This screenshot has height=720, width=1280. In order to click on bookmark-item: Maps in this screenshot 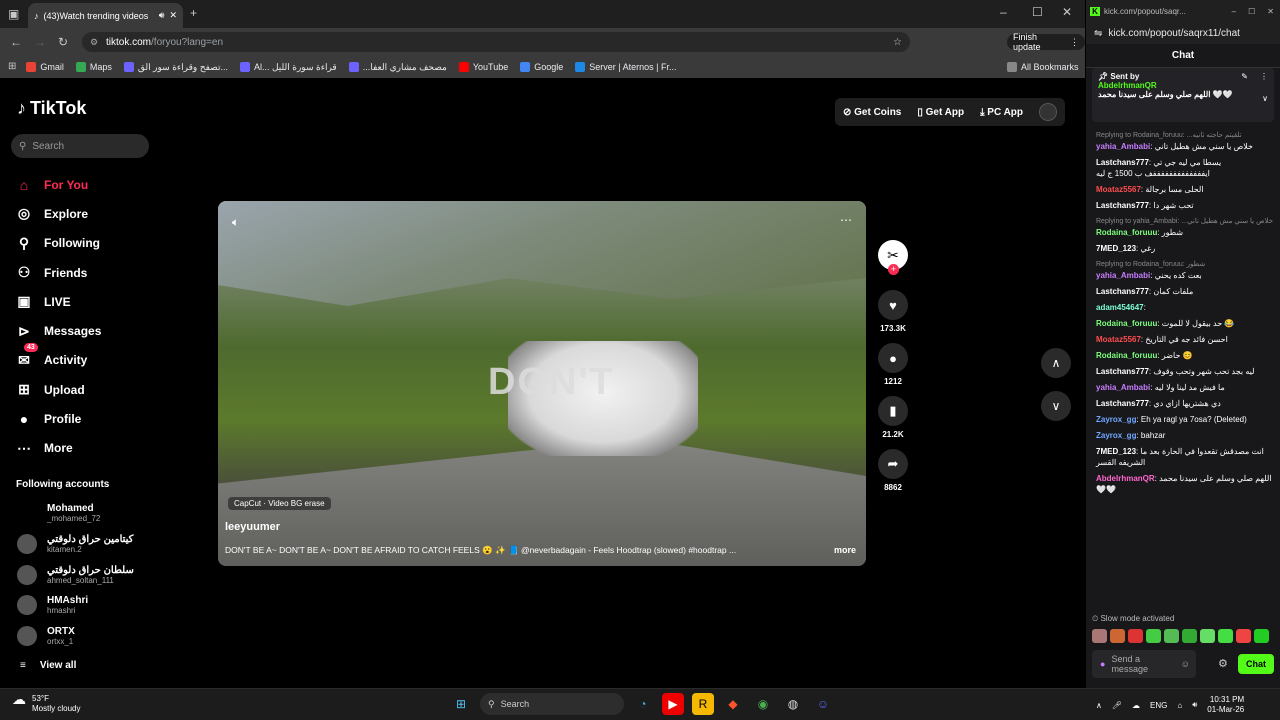, I will do `click(93, 67)`.